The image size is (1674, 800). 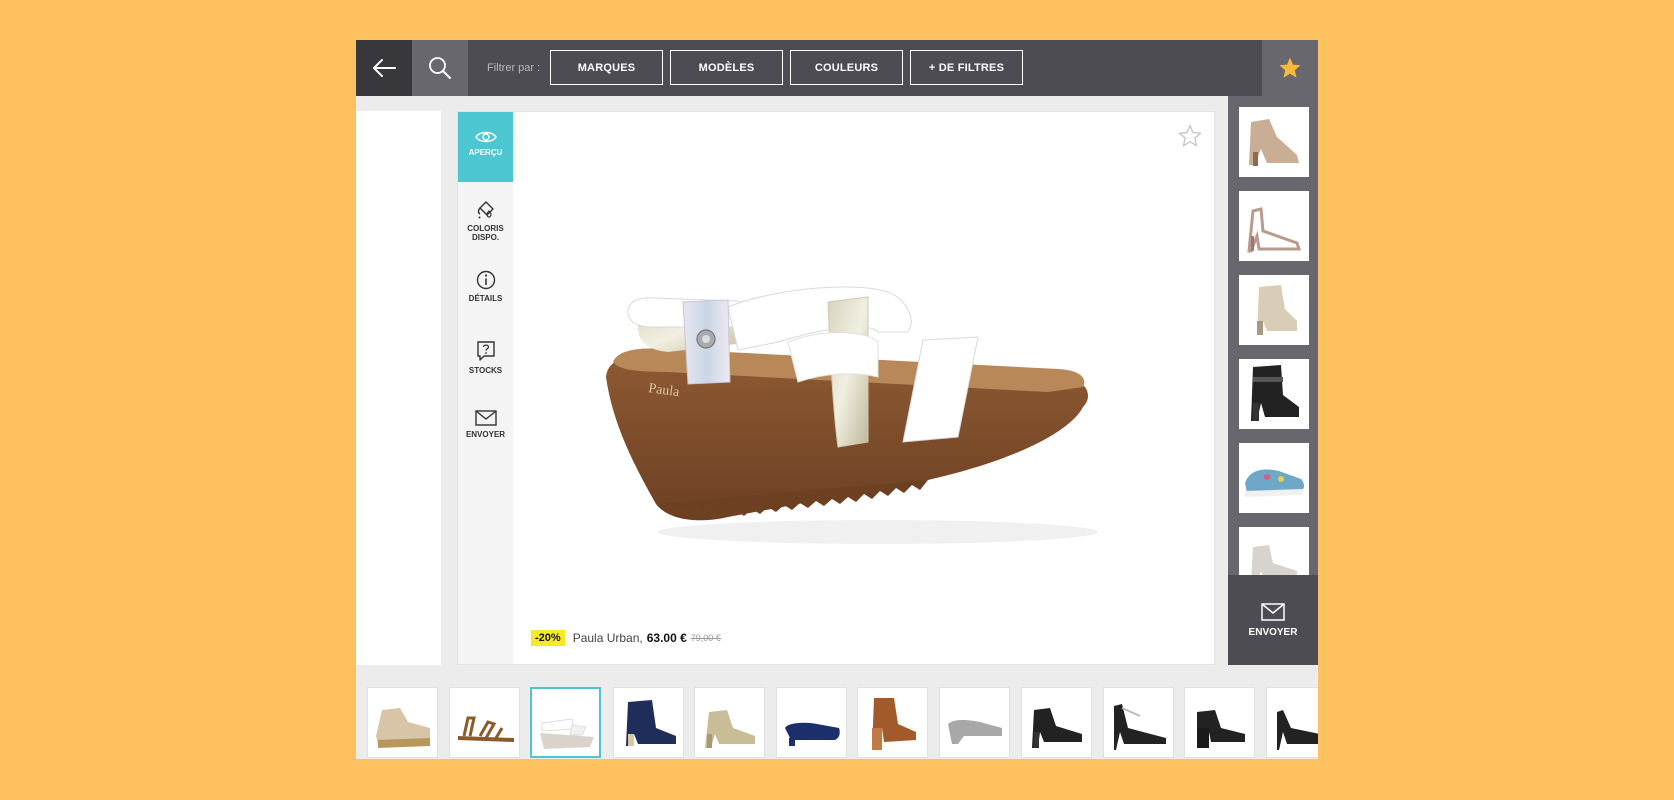 I want to click on filter-colors-button: COULEURS, so click(x=846, y=67).